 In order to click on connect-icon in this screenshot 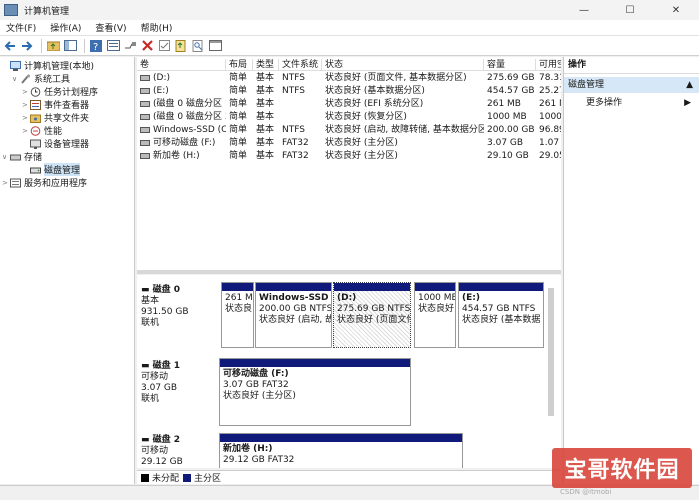, I will do `click(130, 46)`.